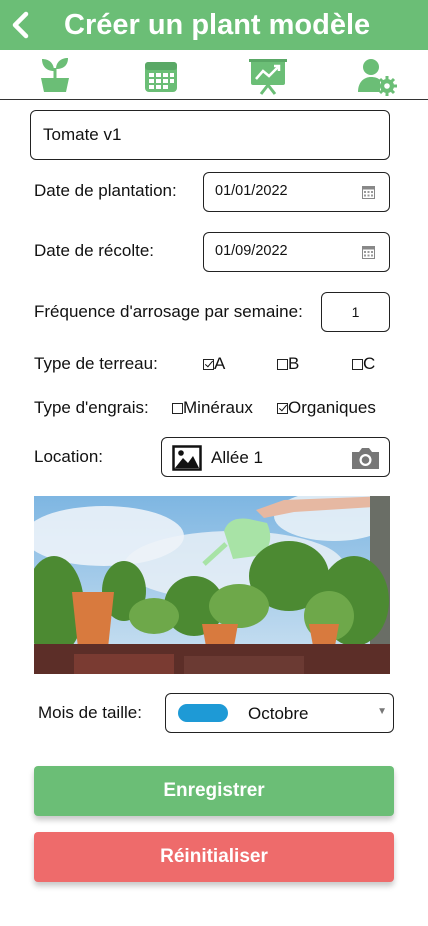  What do you see at coordinates (68, 456) in the screenshot?
I see `location-label: Location:` at bounding box center [68, 456].